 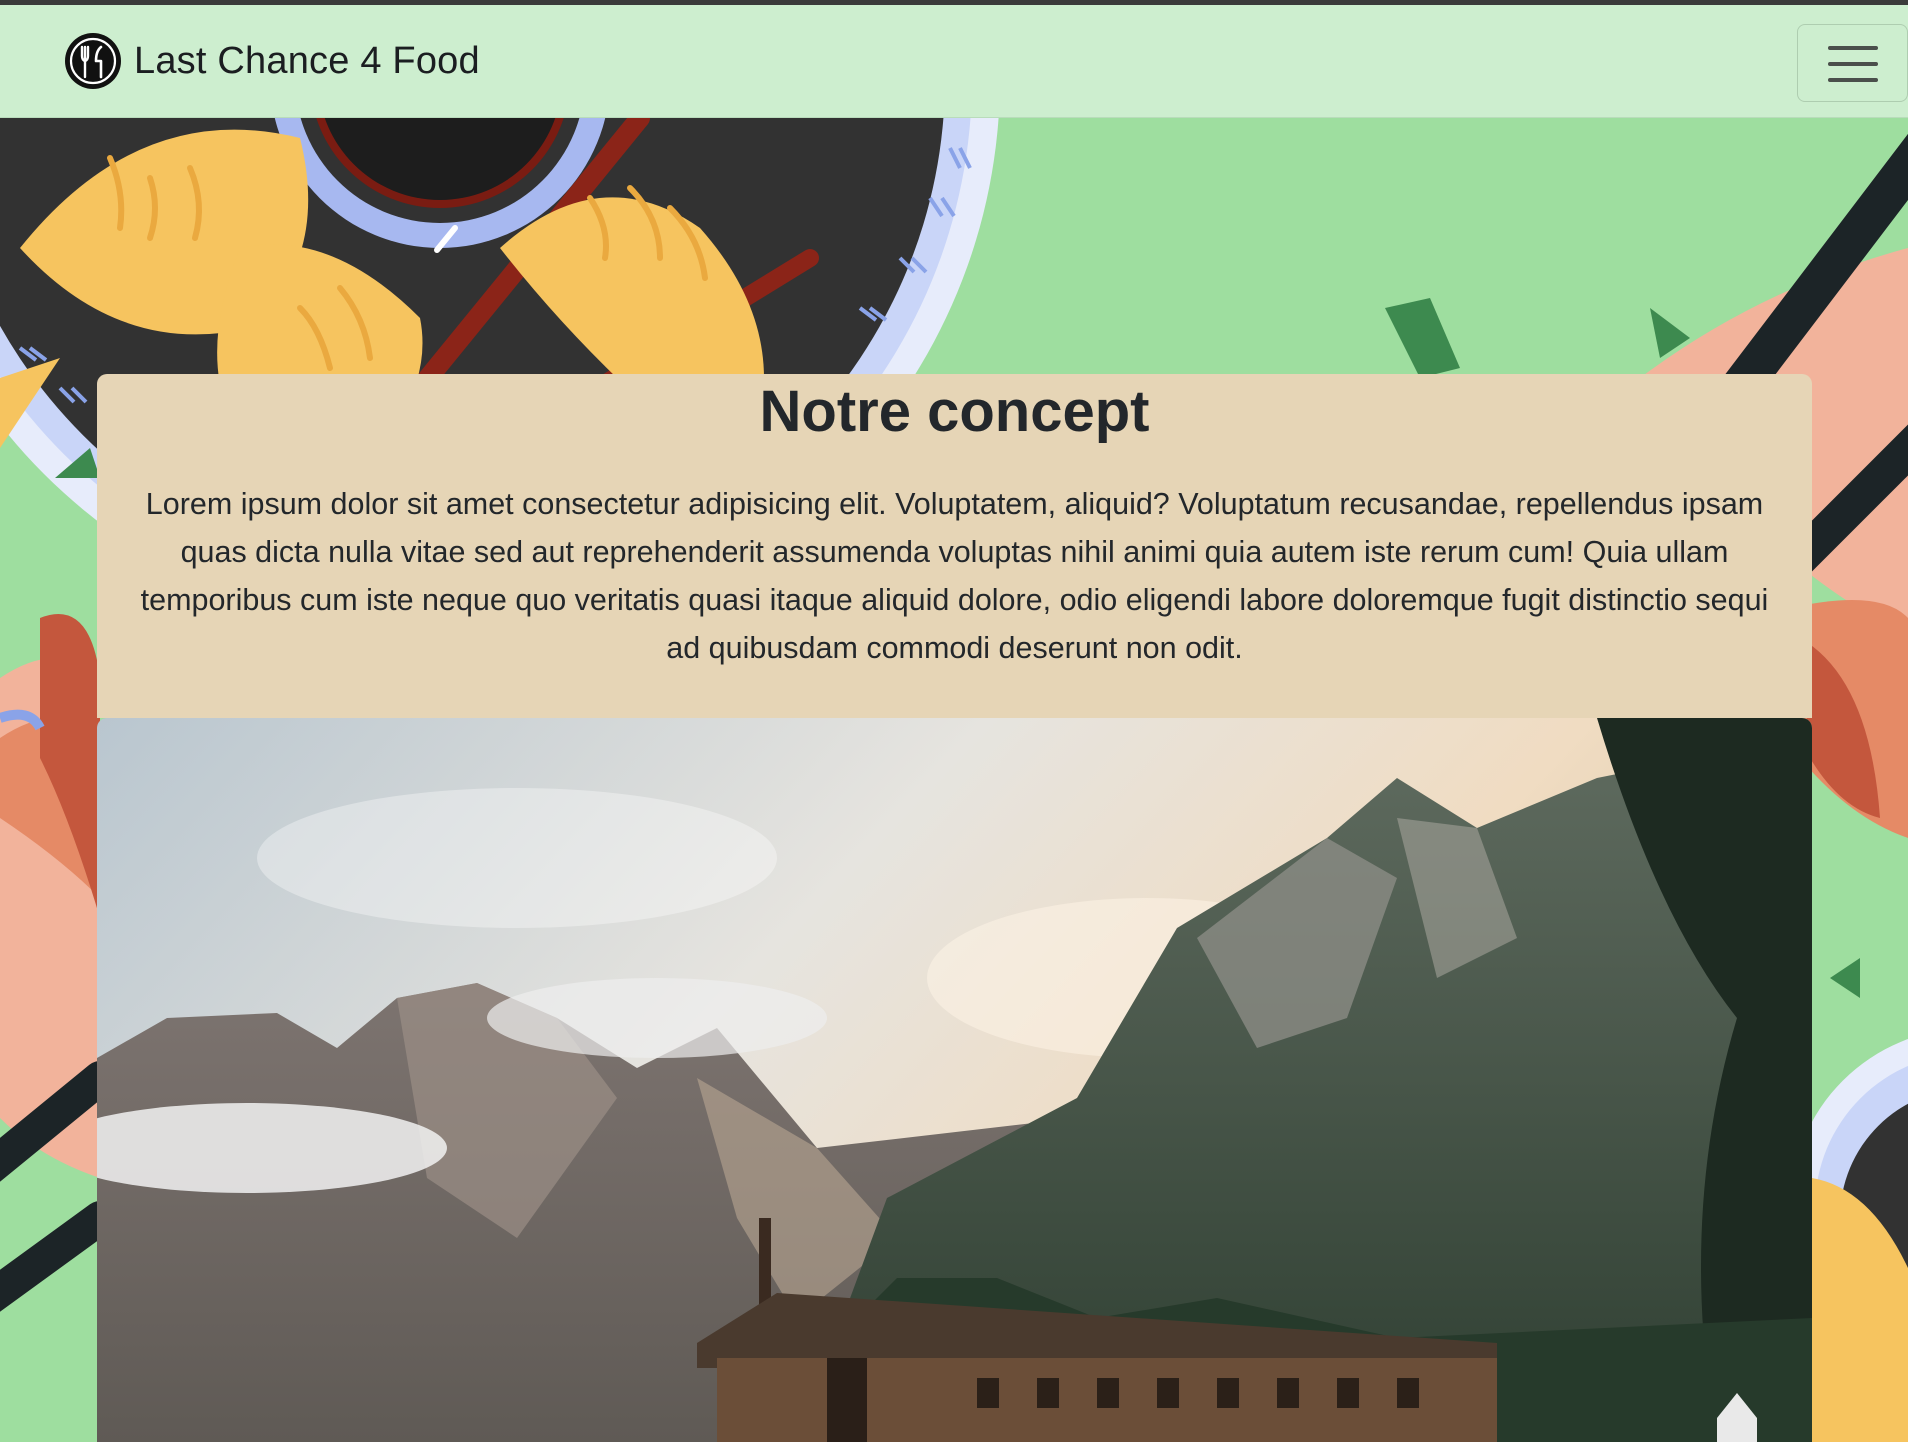 What do you see at coordinates (954, 411) in the screenshot?
I see `concept-title: Notre concept` at bounding box center [954, 411].